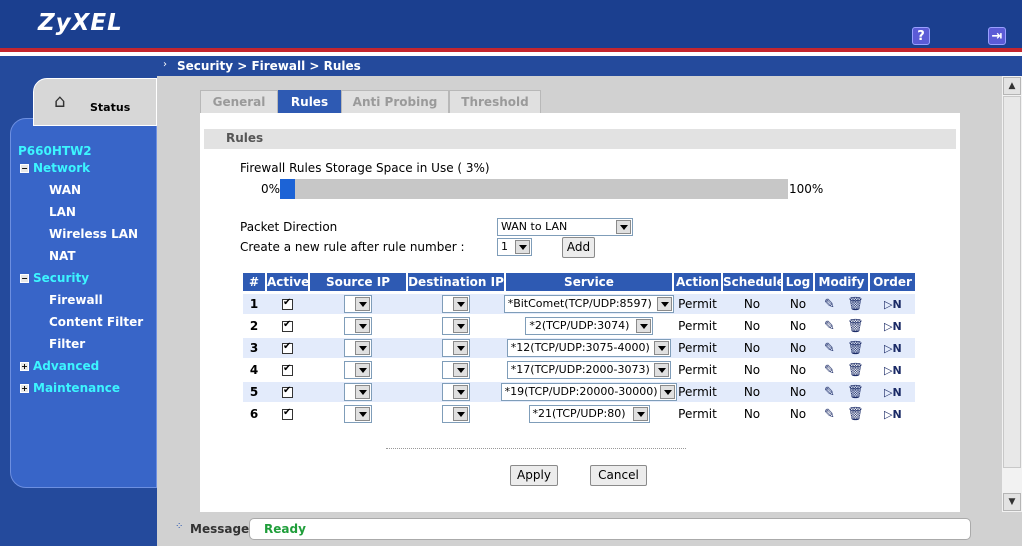 This screenshot has width=1022, height=546. What do you see at coordinates (536, 448) in the screenshot?
I see `separator` at bounding box center [536, 448].